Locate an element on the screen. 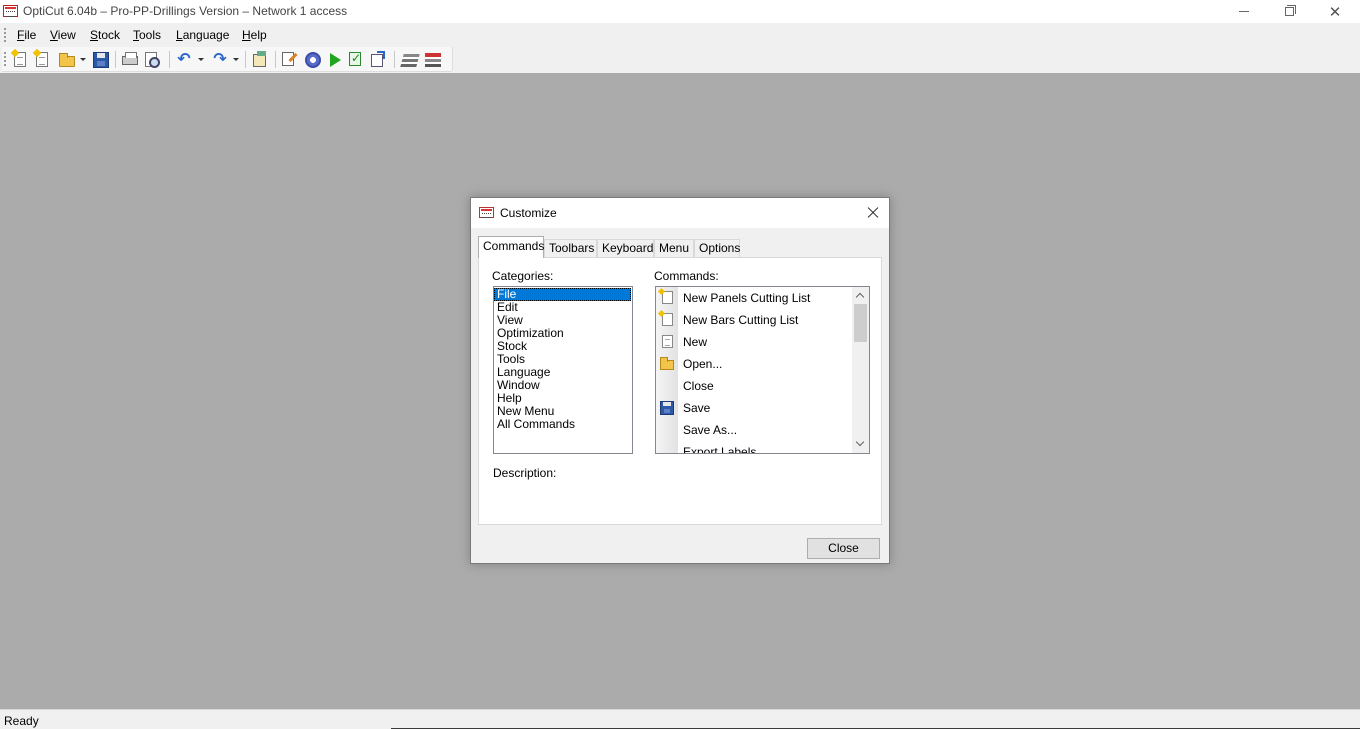 The image size is (1360, 729). layers-icon is located at coordinates (410, 60).